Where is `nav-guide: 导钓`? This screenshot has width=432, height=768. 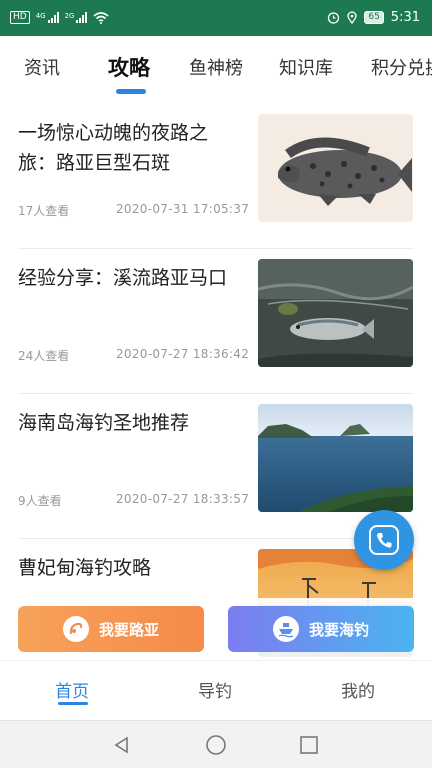
nav-guide: 导钓 is located at coordinates (215, 689).